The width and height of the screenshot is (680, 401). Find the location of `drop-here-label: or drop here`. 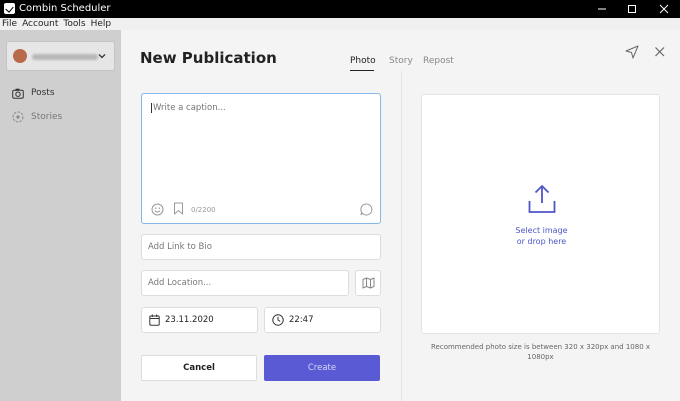

drop-here-label: or drop here is located at coordinates (541, 241).